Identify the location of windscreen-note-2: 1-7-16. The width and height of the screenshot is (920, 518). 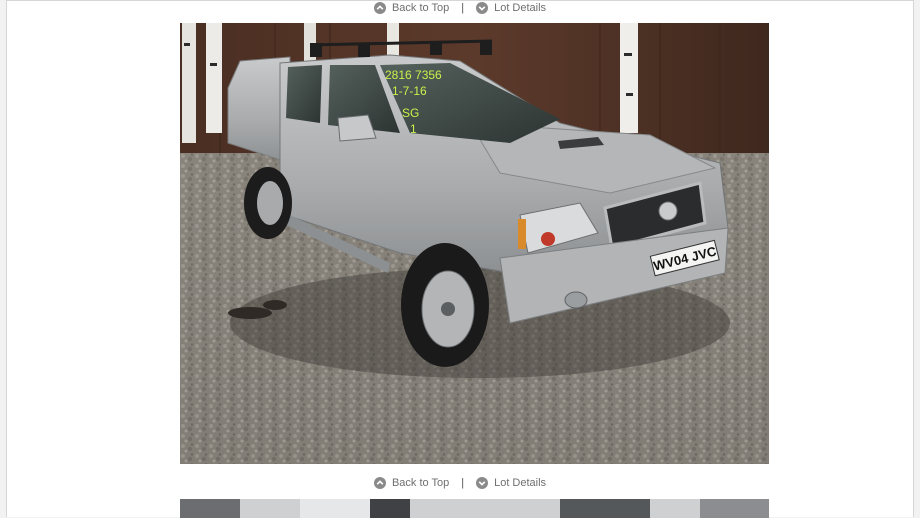
(409, 91).